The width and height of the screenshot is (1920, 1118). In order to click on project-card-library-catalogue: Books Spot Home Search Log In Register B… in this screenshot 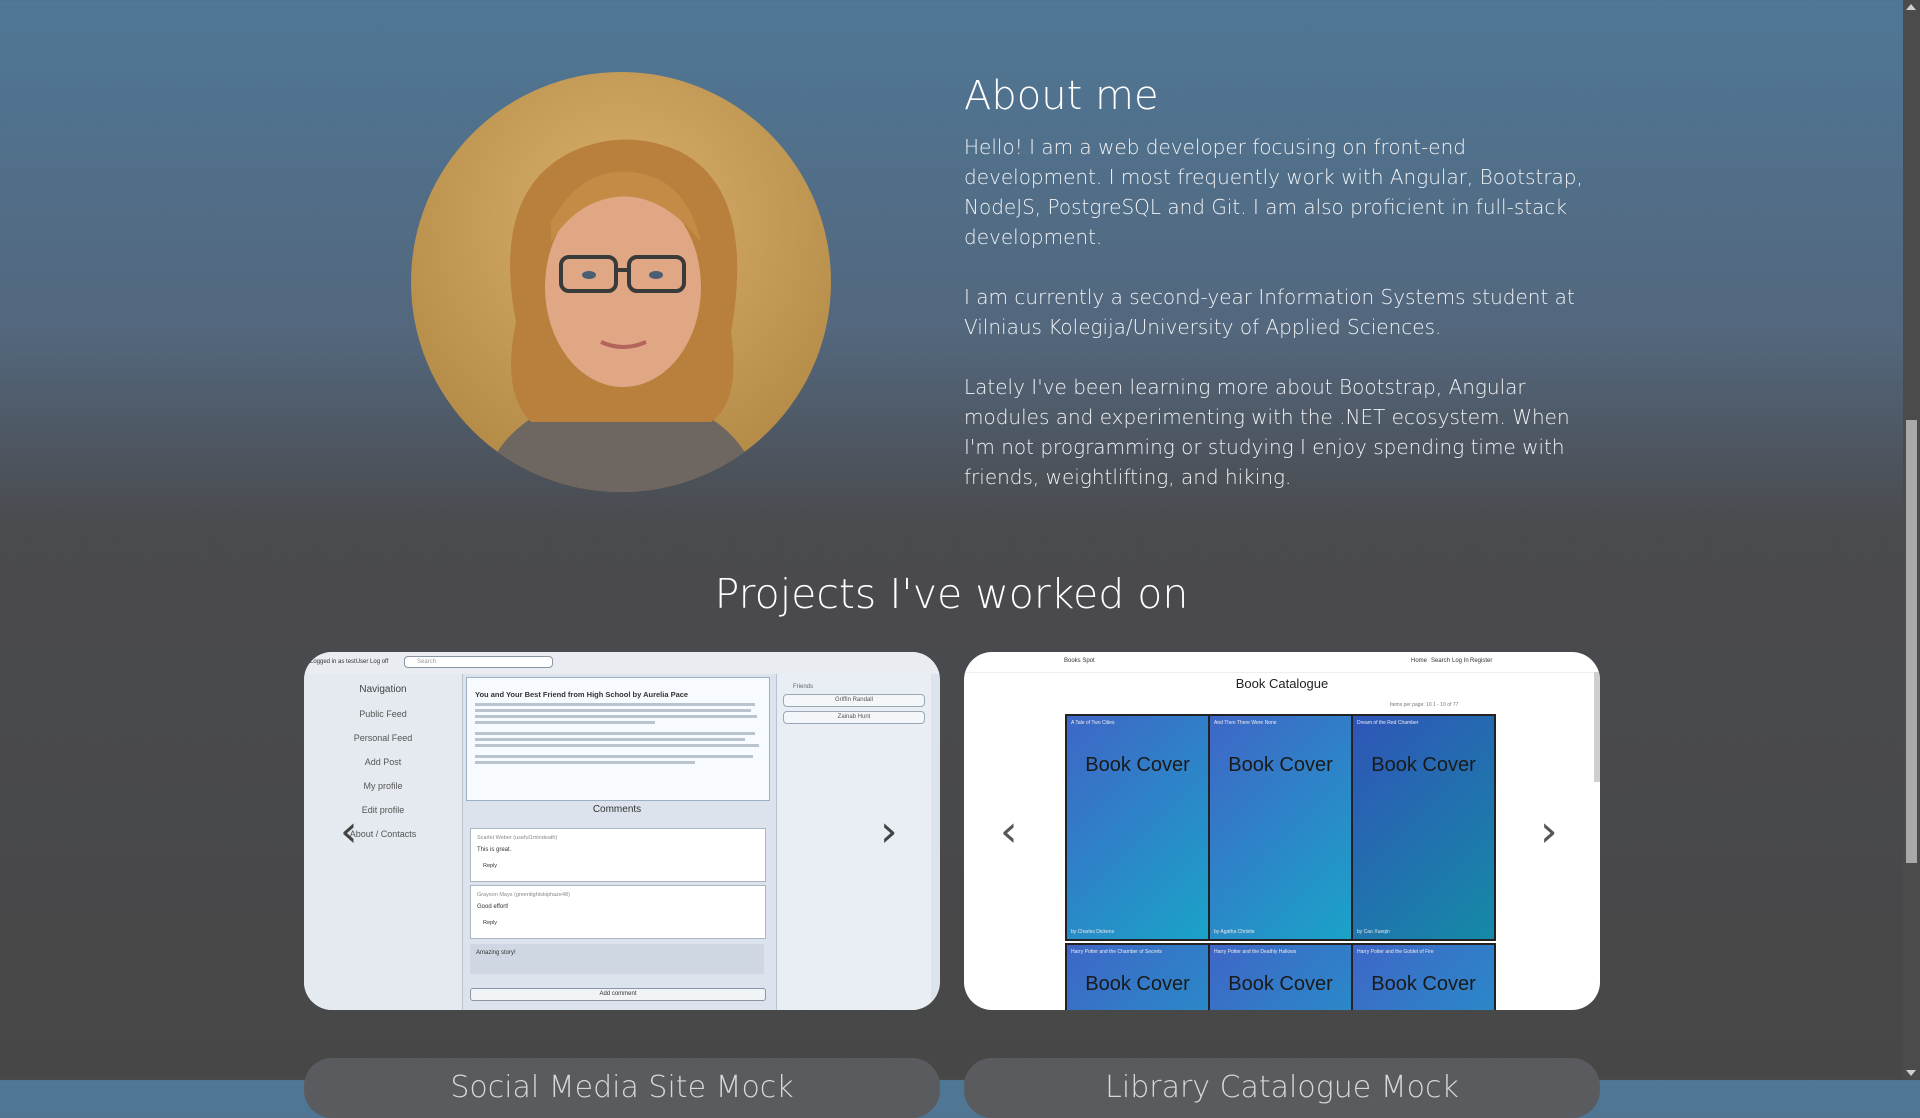, I will do `click(1282, 831)`.